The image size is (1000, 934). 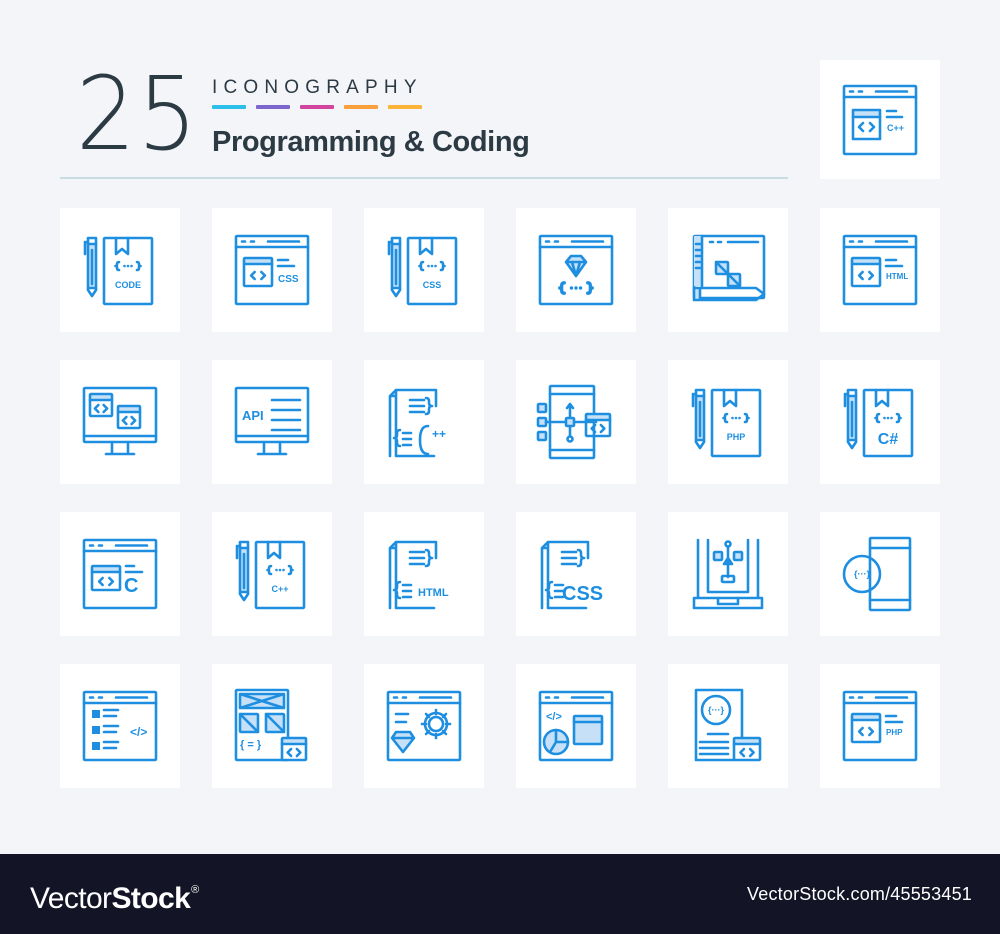 I want to click on icon-tile: C++, so click(x=272, y=574).